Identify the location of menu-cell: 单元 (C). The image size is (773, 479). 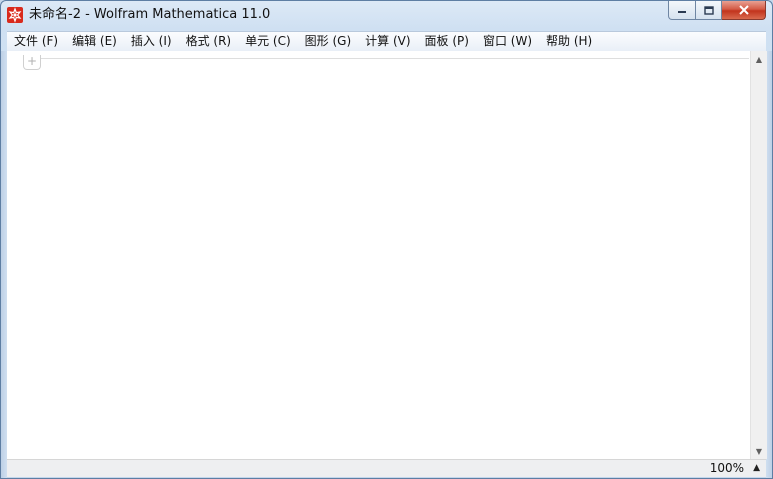
(268, 41).